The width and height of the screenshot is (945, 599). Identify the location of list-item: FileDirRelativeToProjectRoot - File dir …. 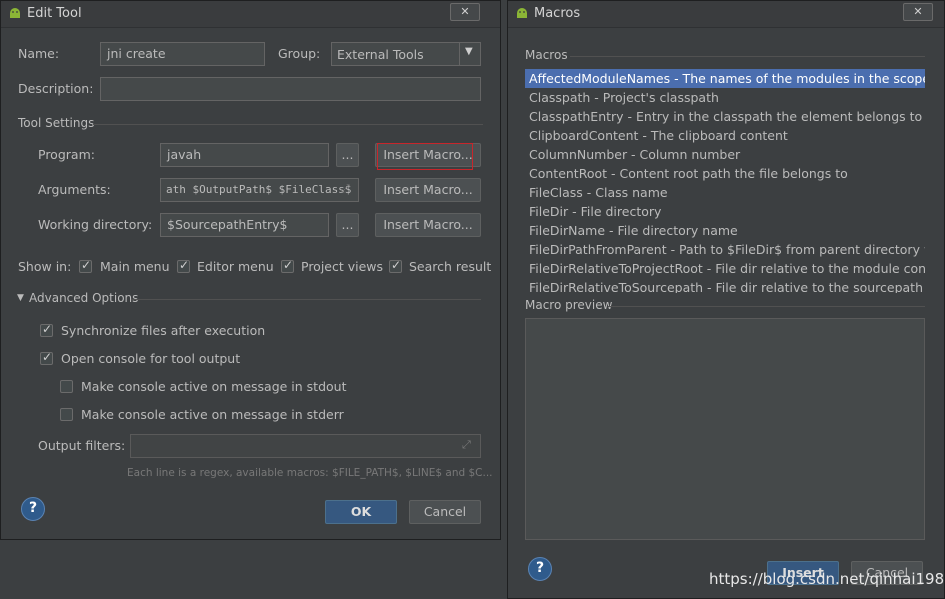
(725, 268).